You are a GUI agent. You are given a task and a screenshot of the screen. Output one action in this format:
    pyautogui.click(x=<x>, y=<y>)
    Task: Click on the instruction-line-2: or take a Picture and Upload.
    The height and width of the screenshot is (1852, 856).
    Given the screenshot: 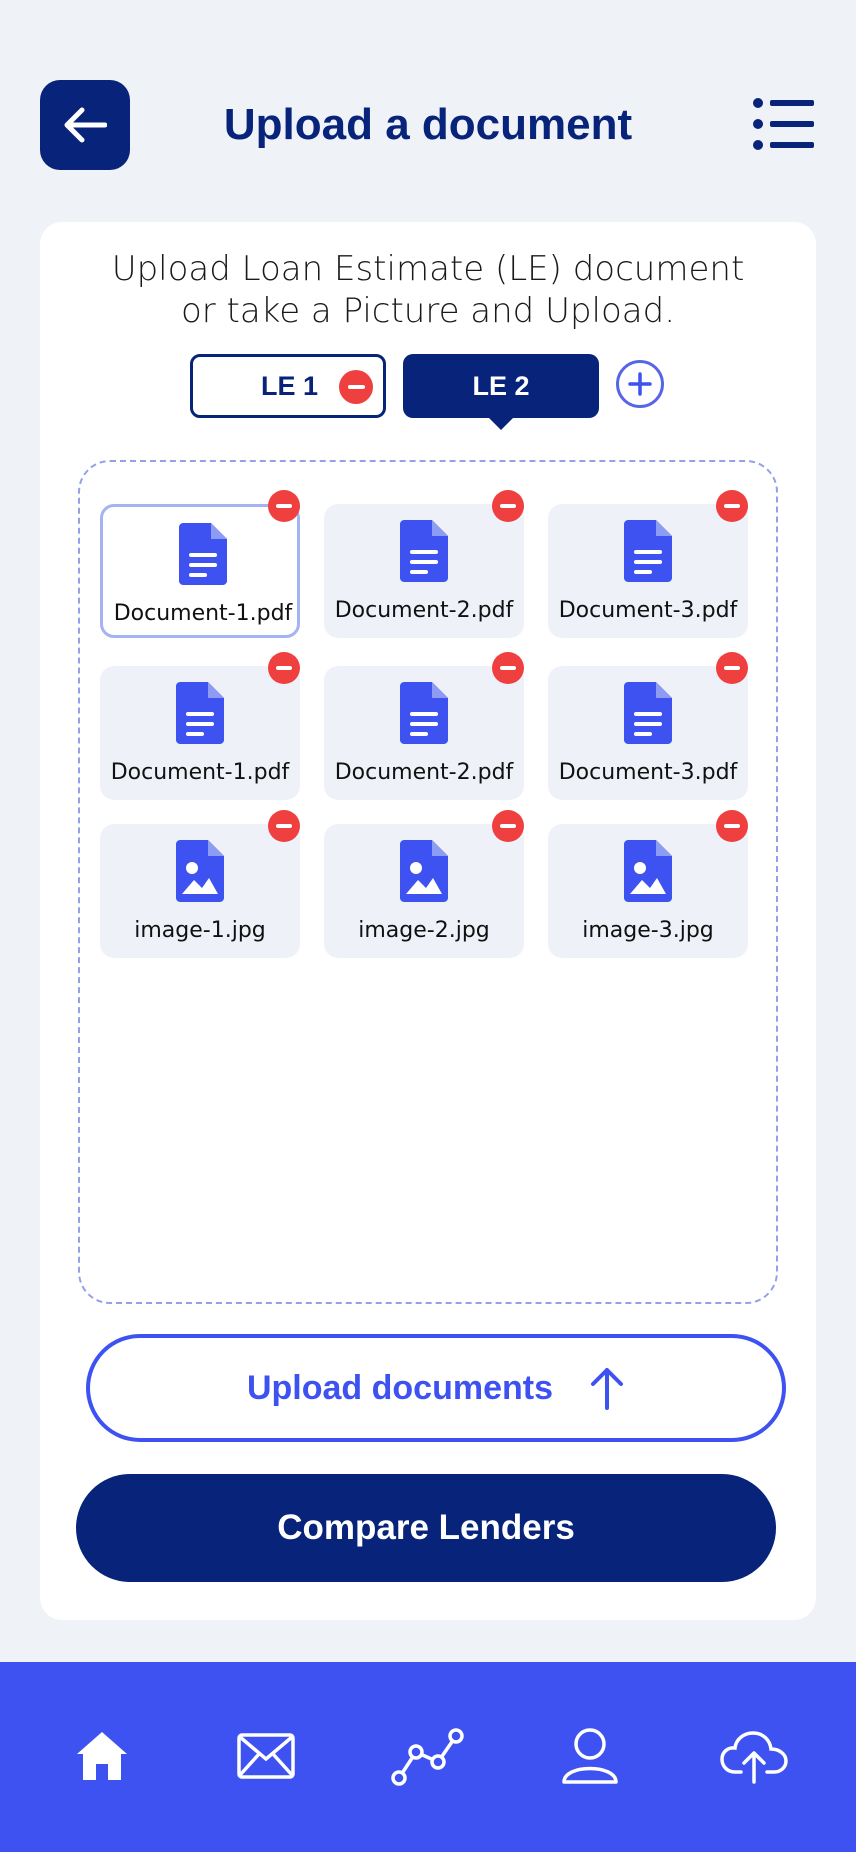 What is the action you would take?
    pyautogui.click(x=428, y=311)
    